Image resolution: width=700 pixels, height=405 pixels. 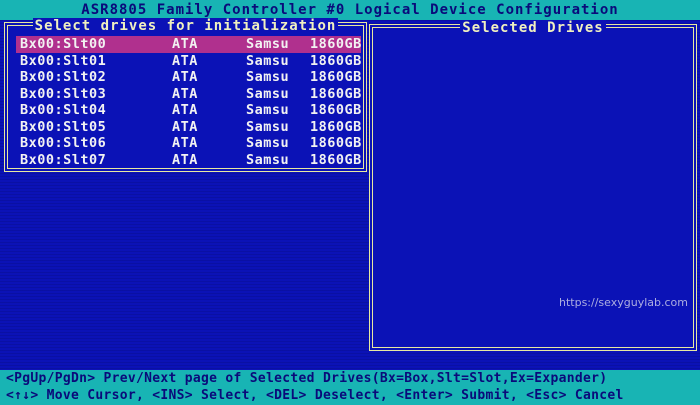 I want to click on selected-drives-panel-title-wrap: Selected Drives, so click(x=533, y=26).